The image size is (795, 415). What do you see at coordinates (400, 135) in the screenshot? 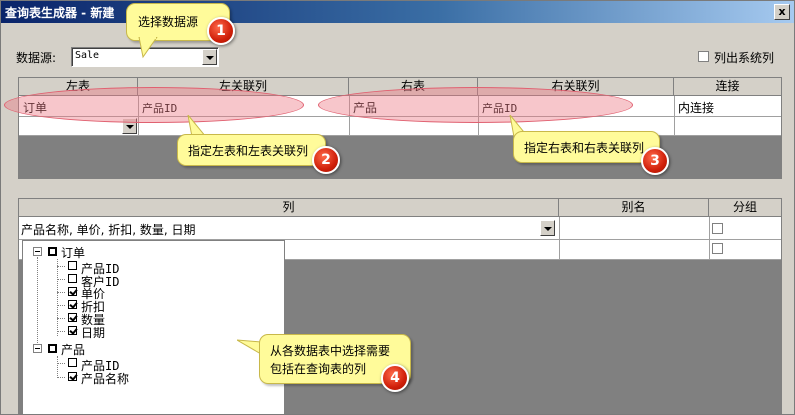
I see `row-divider` at bounding box center [400, 135].